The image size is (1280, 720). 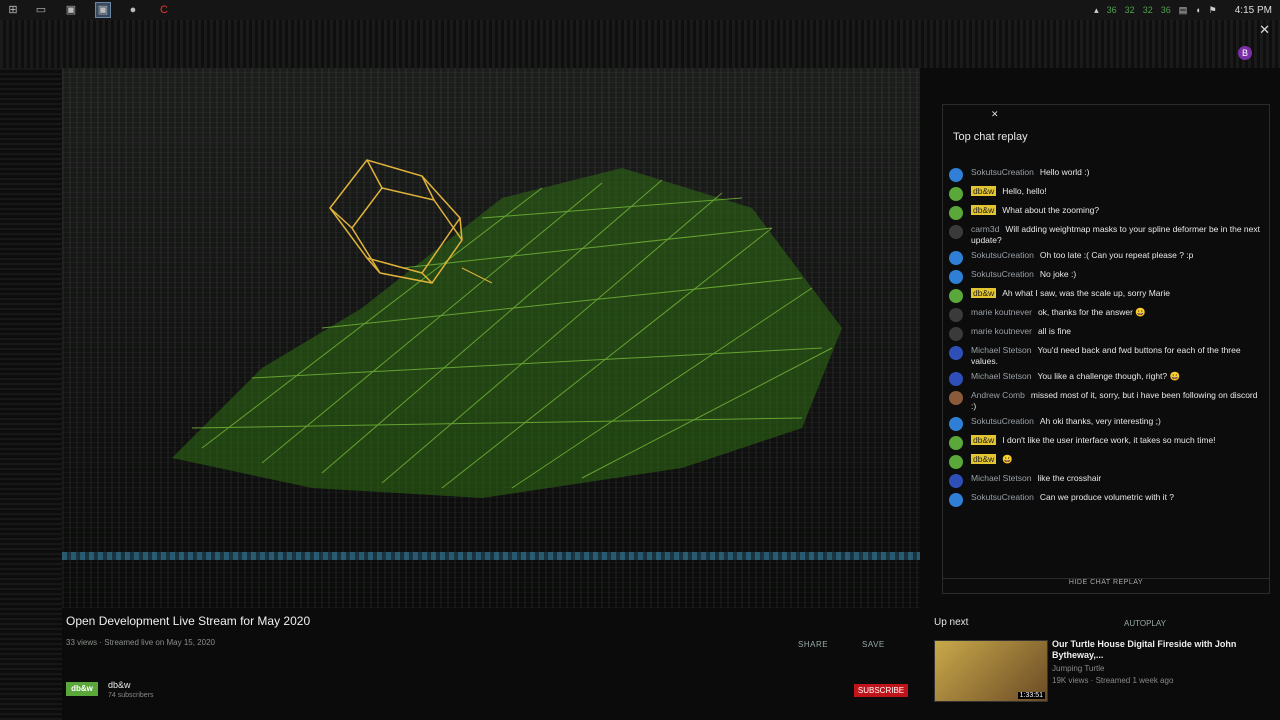 I want to click on chat-author: Andrew Comb, so click(x=998, y=395).